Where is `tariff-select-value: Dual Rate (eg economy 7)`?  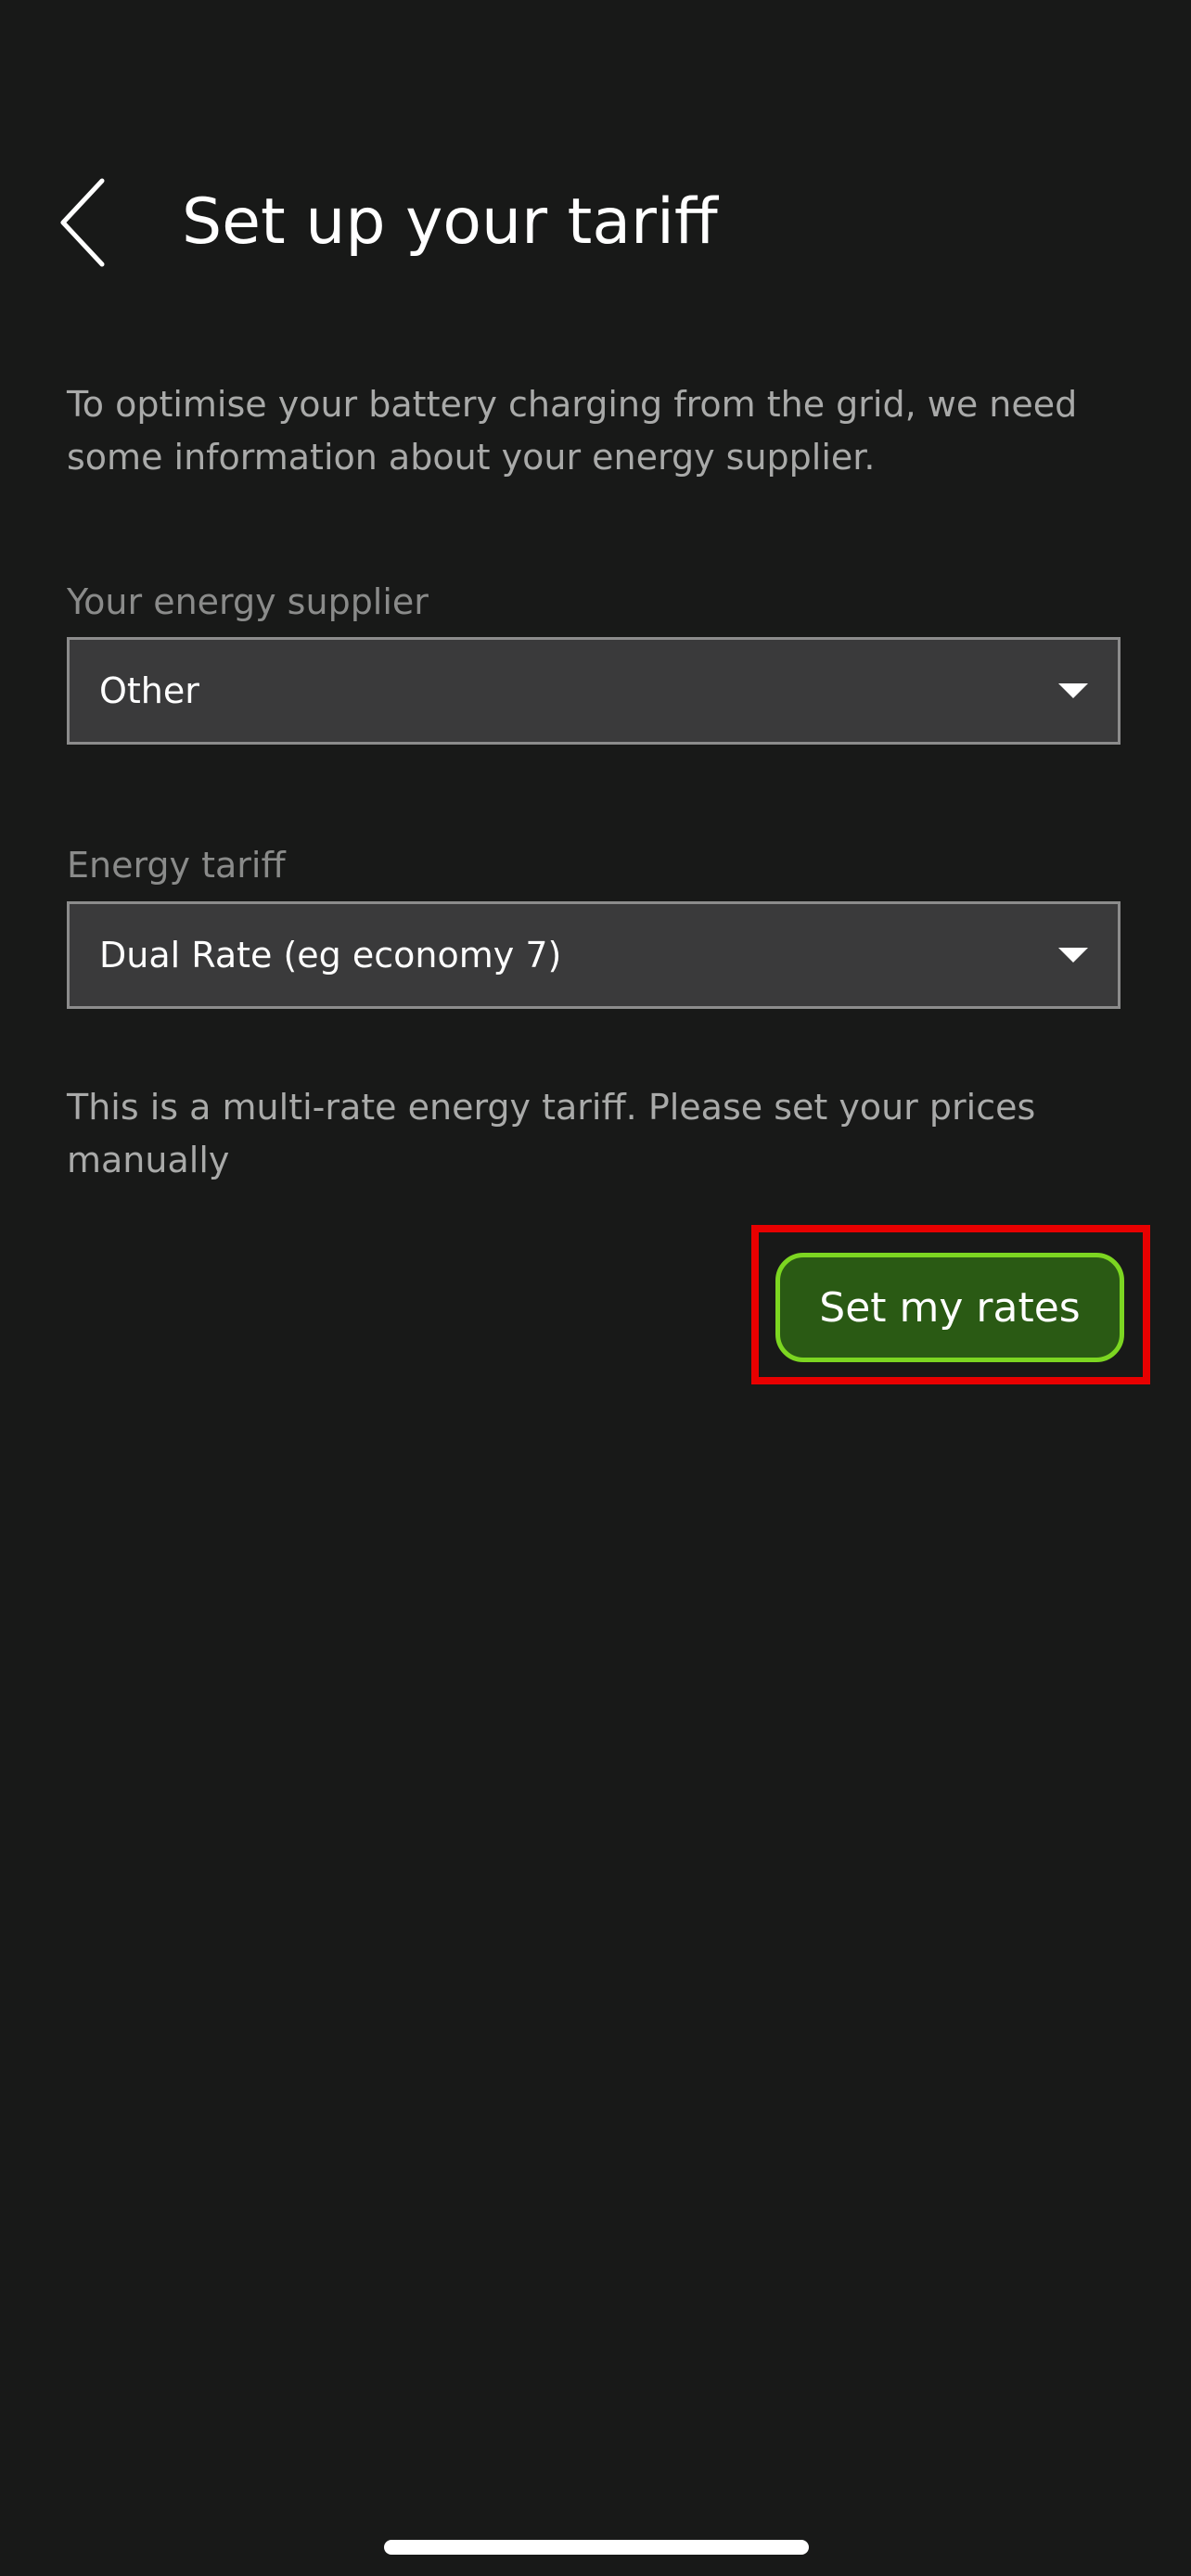
tariff-select-value: Dual Rate (eg economy 7) is located at coordinates (330, 956).